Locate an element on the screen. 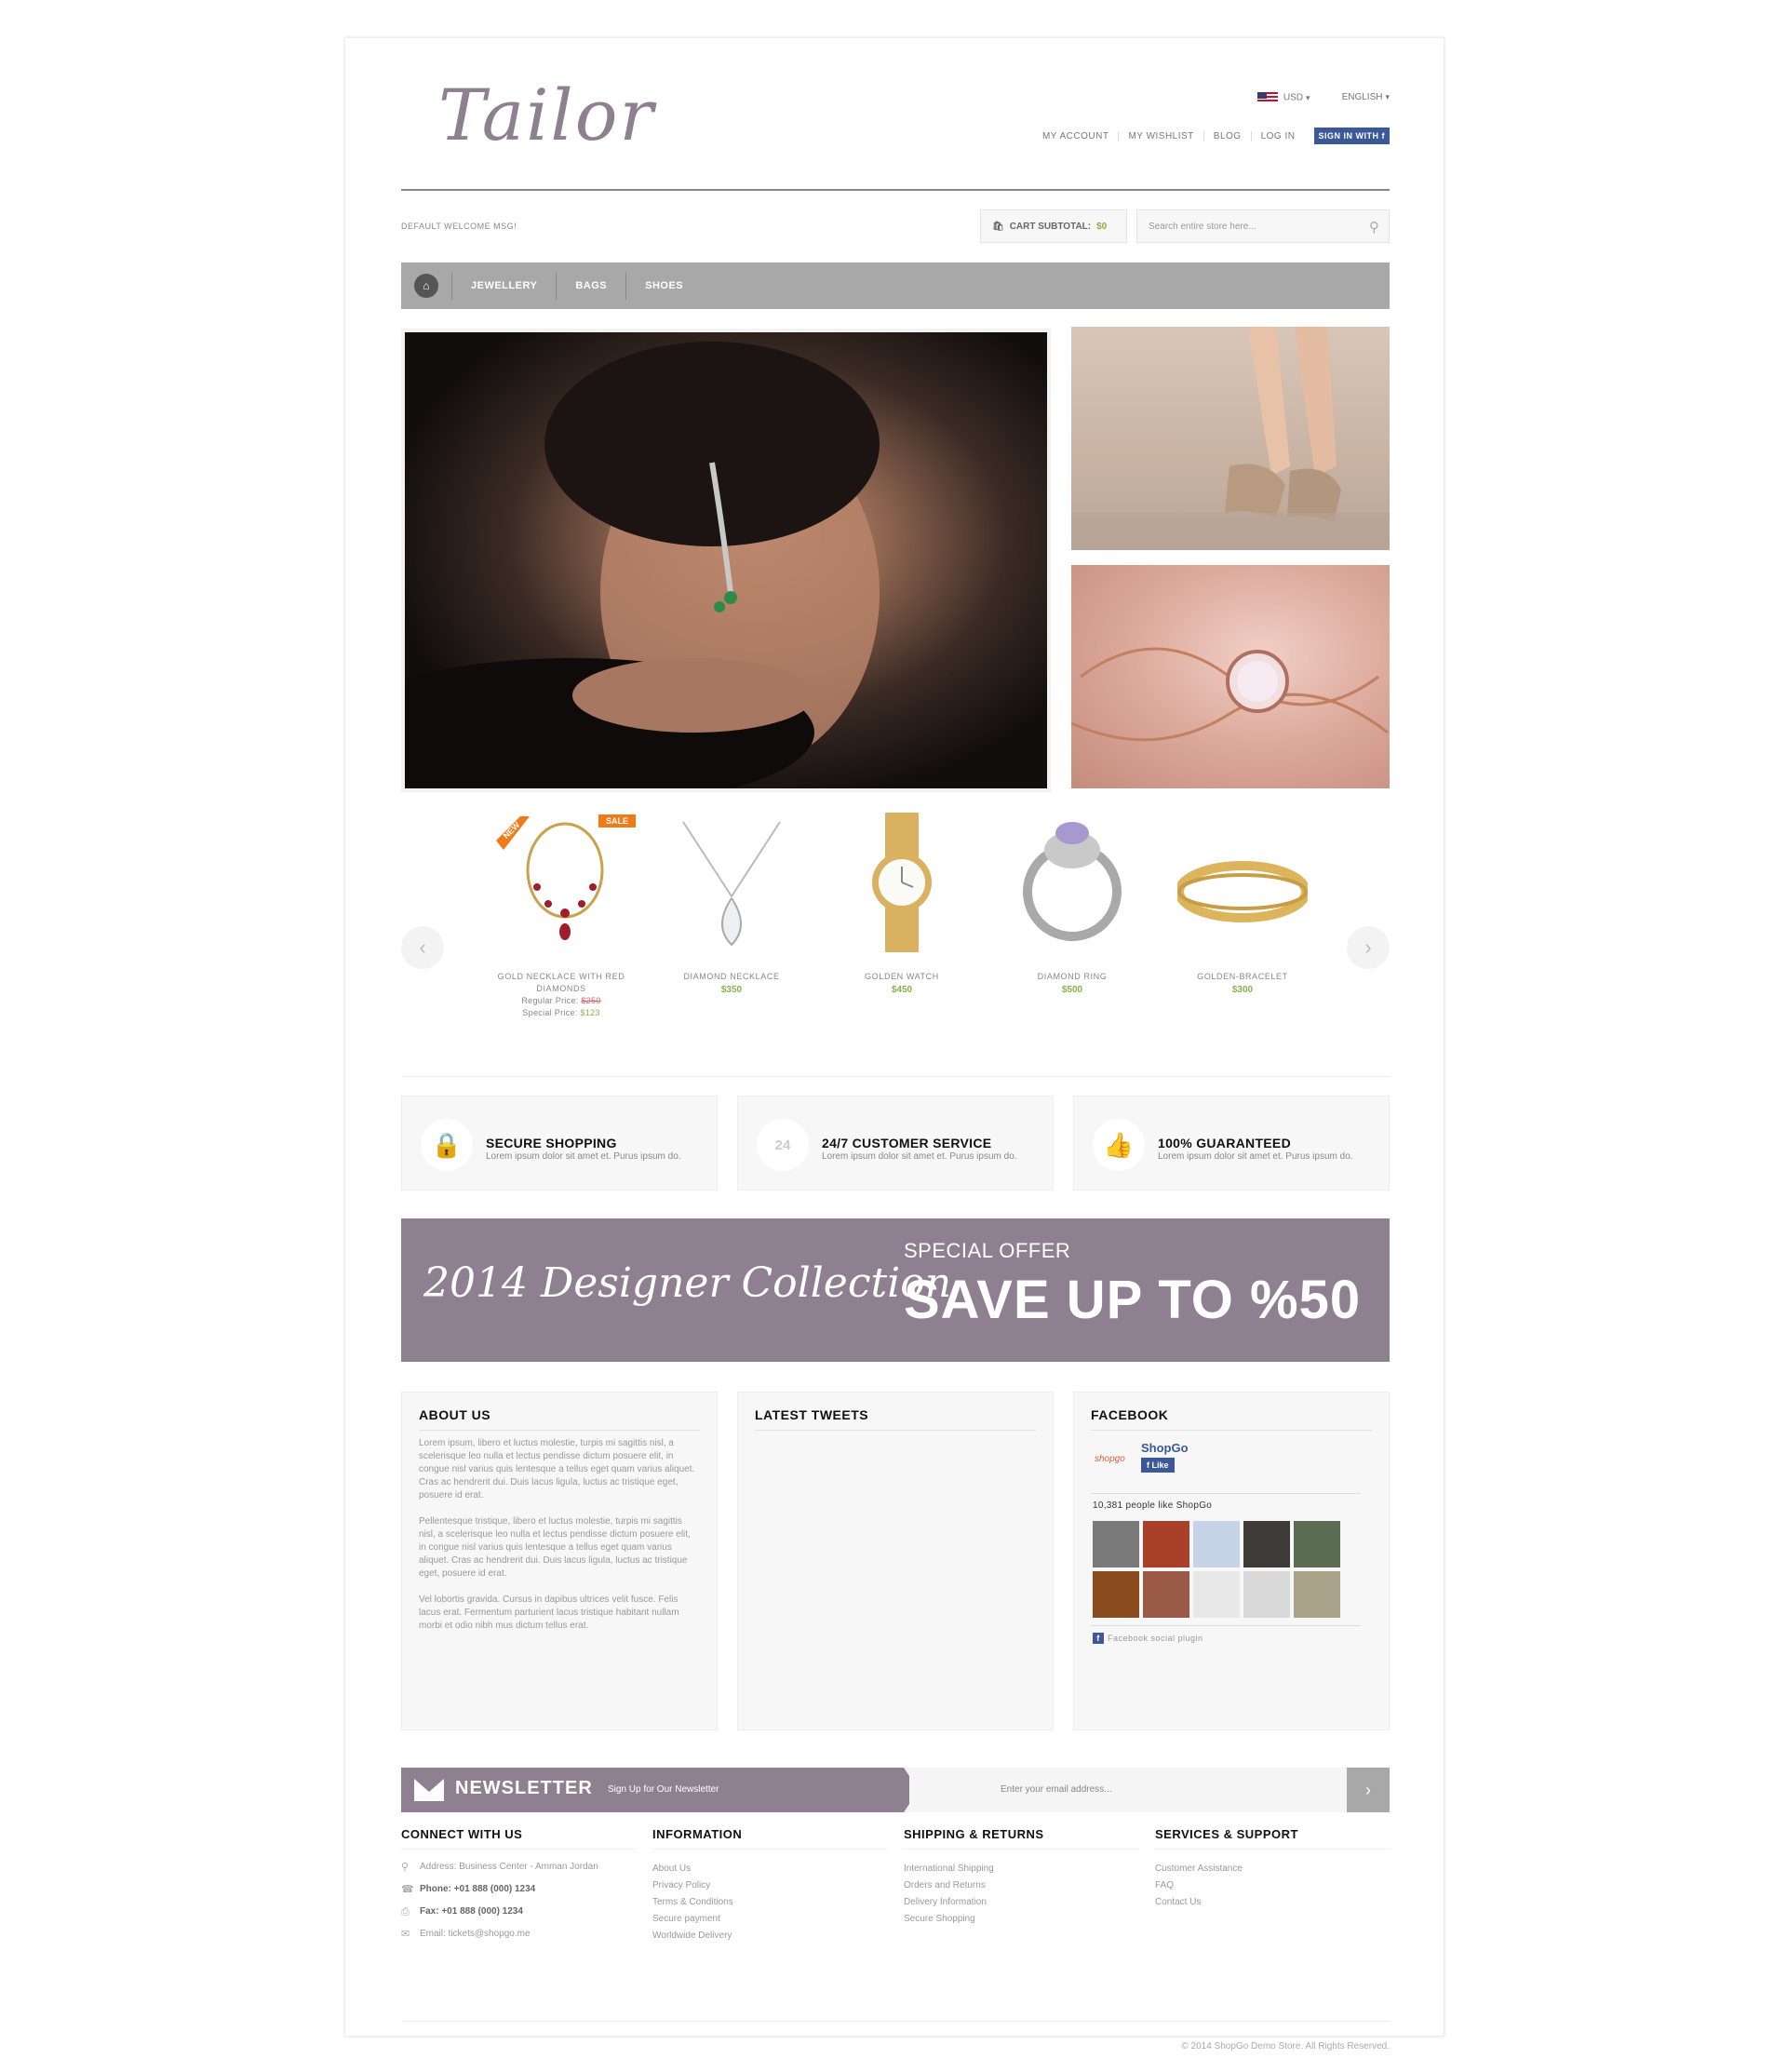  product-name: GOLDEN WATCH is located at coordinates (901, 977).